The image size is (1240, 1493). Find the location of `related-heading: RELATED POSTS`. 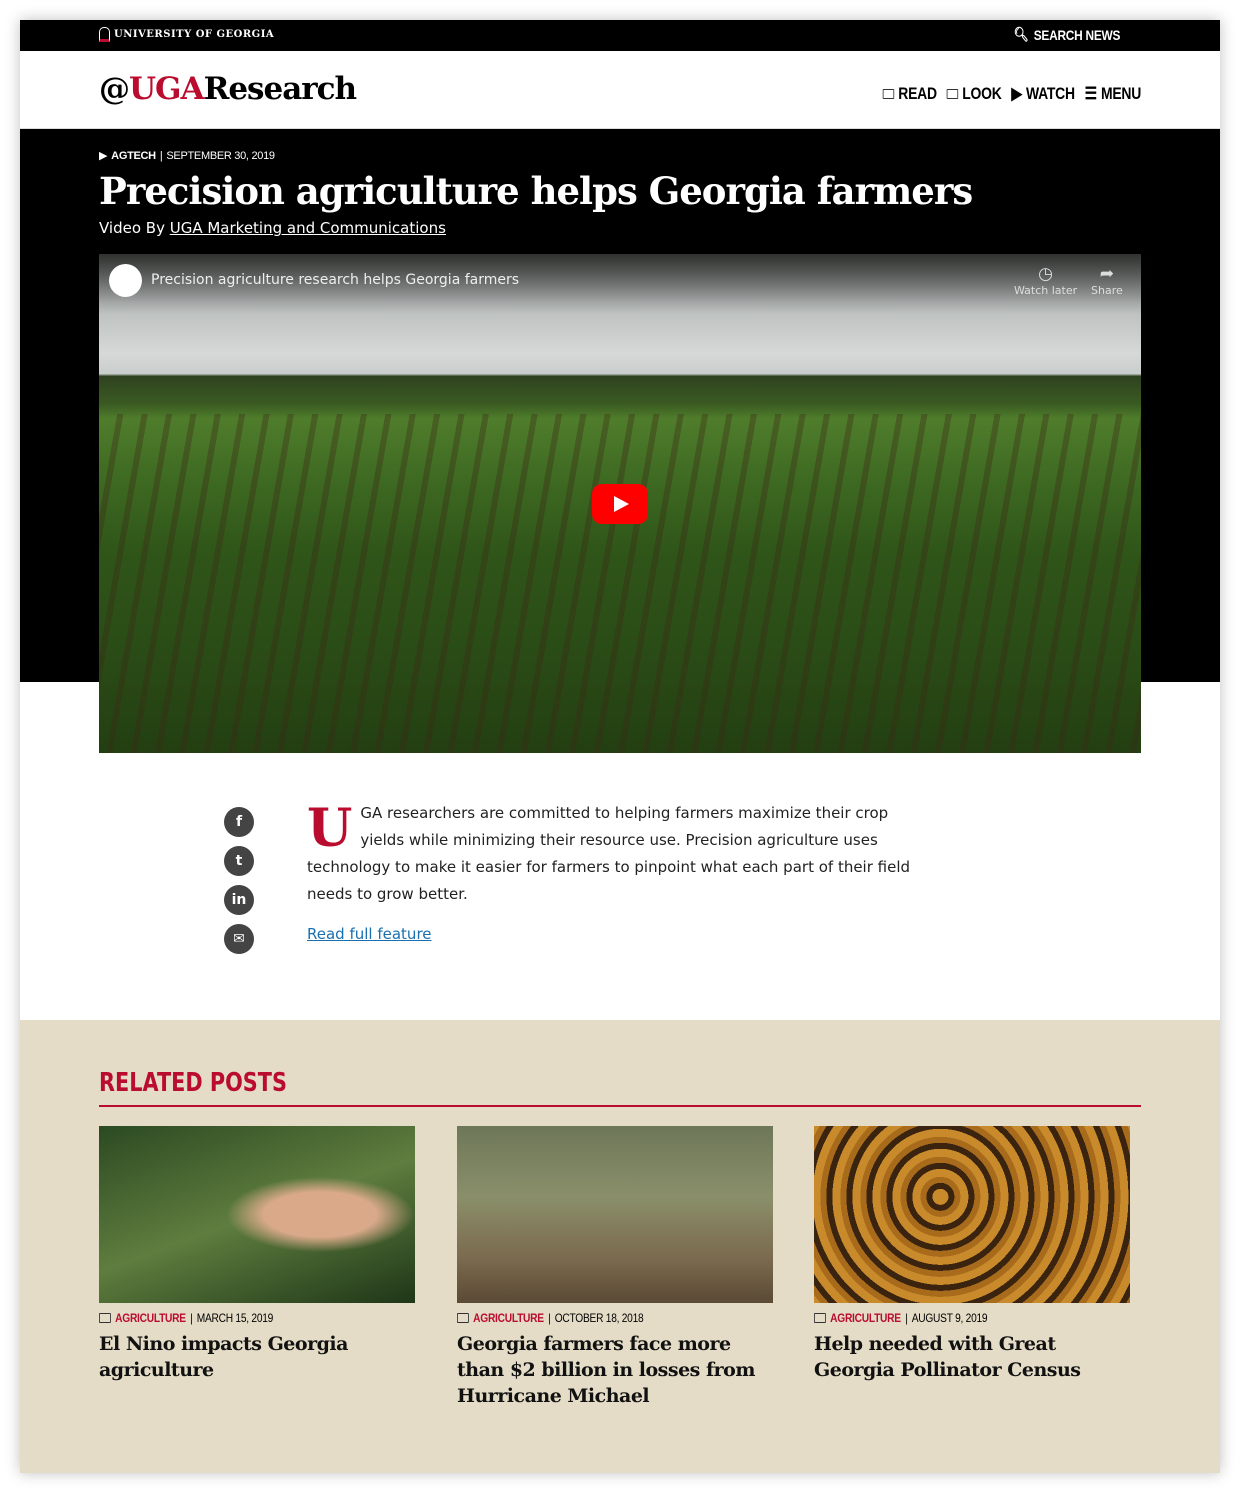

related-heading: RELATED POSTS is located at coordinates (193, 1083).